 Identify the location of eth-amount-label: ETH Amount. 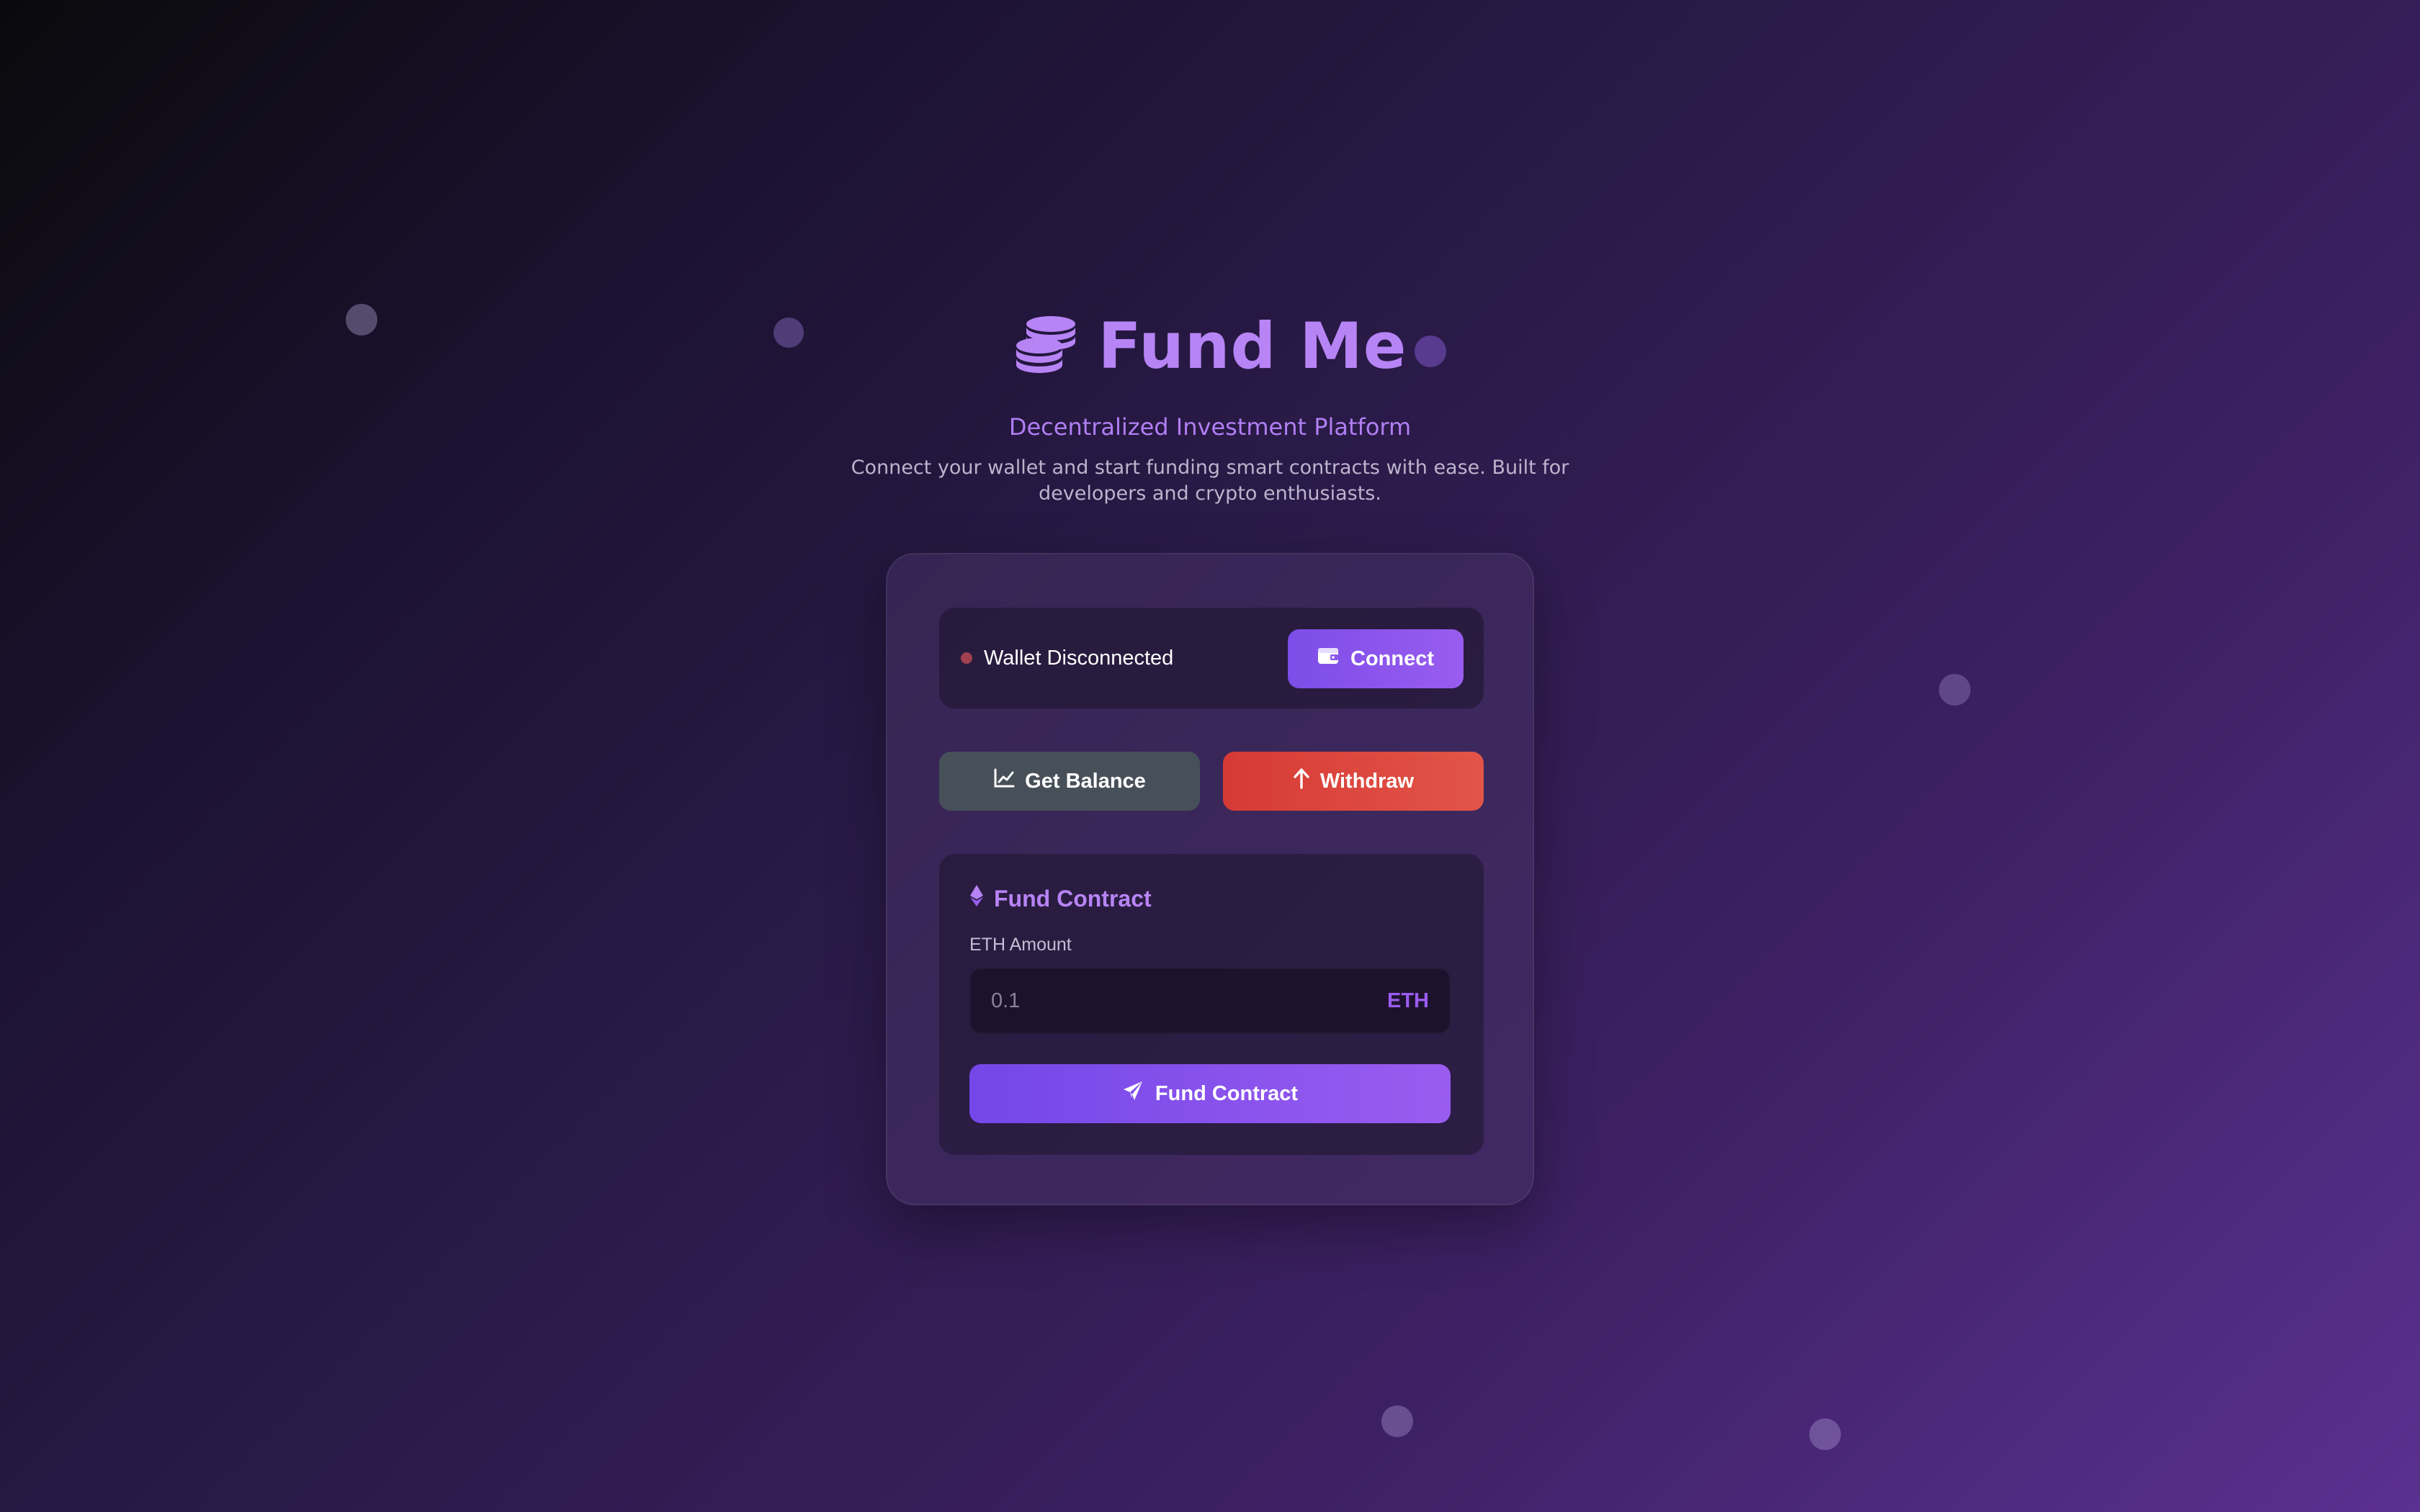
(1020, 945).